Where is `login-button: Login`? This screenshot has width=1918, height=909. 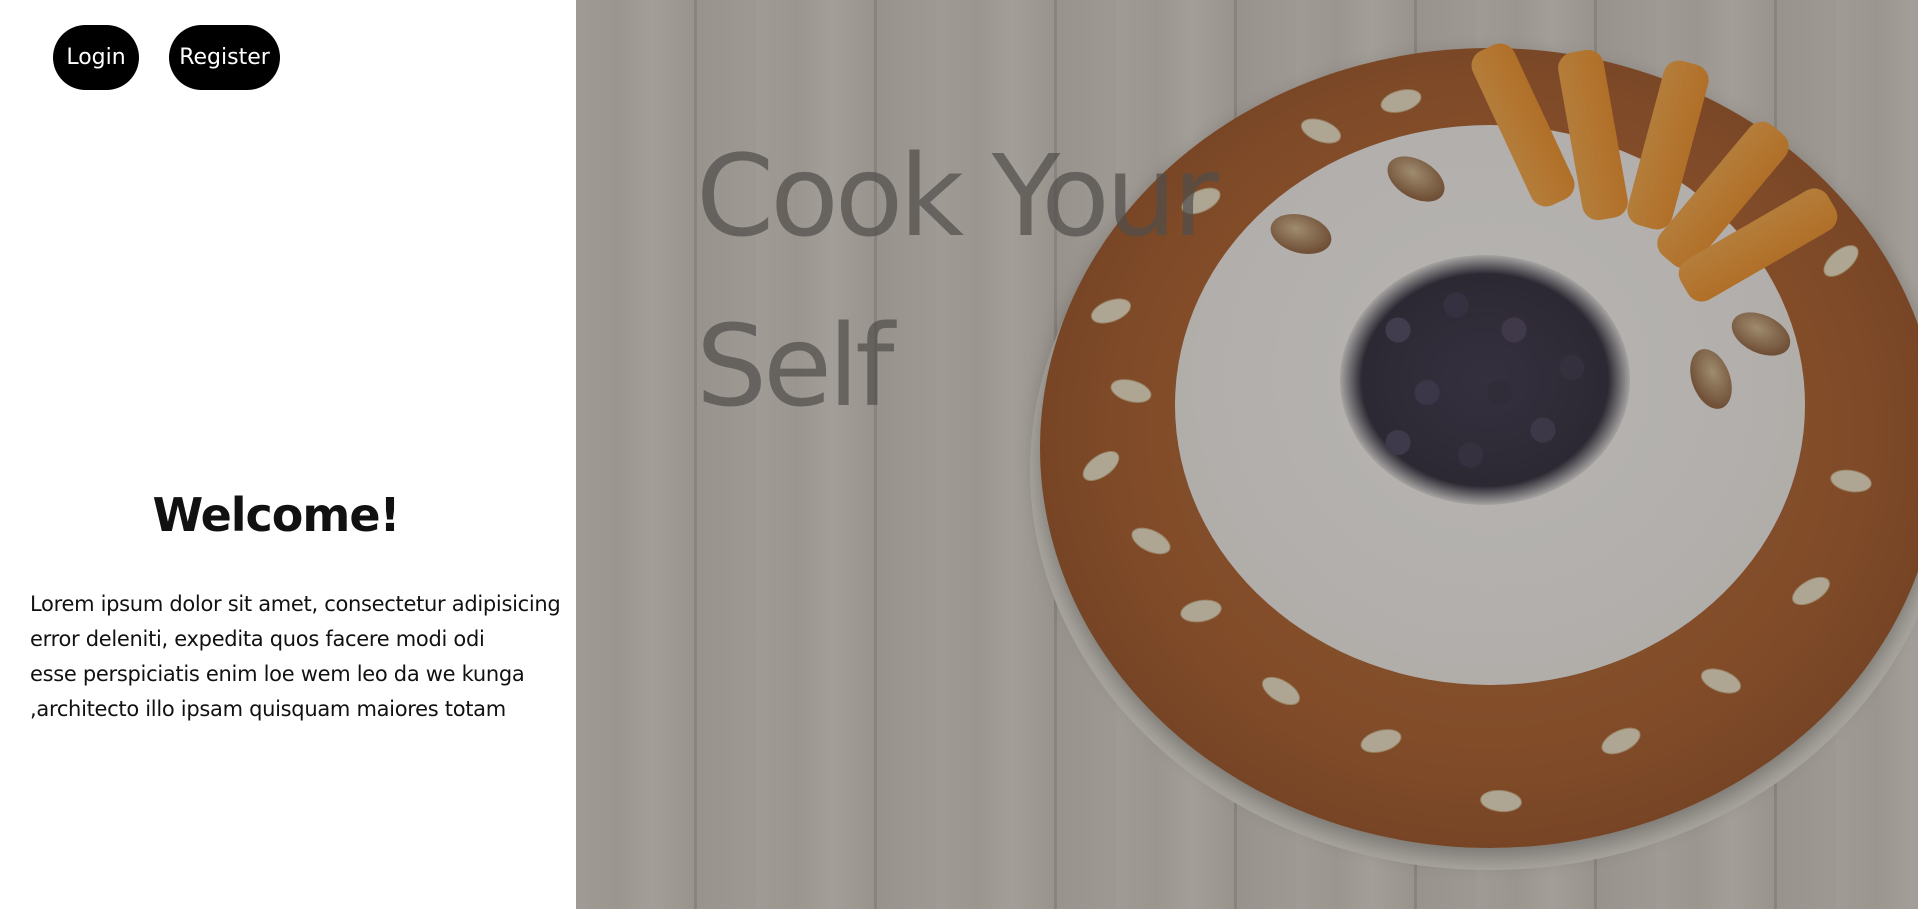 login-button: Login is located at coordinates (96, 57).